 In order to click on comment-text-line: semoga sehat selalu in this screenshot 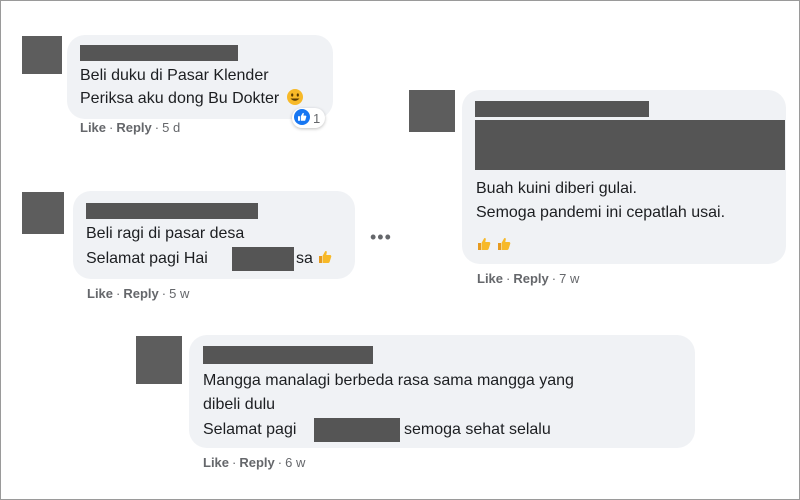, I will do `click(477, 429)`.